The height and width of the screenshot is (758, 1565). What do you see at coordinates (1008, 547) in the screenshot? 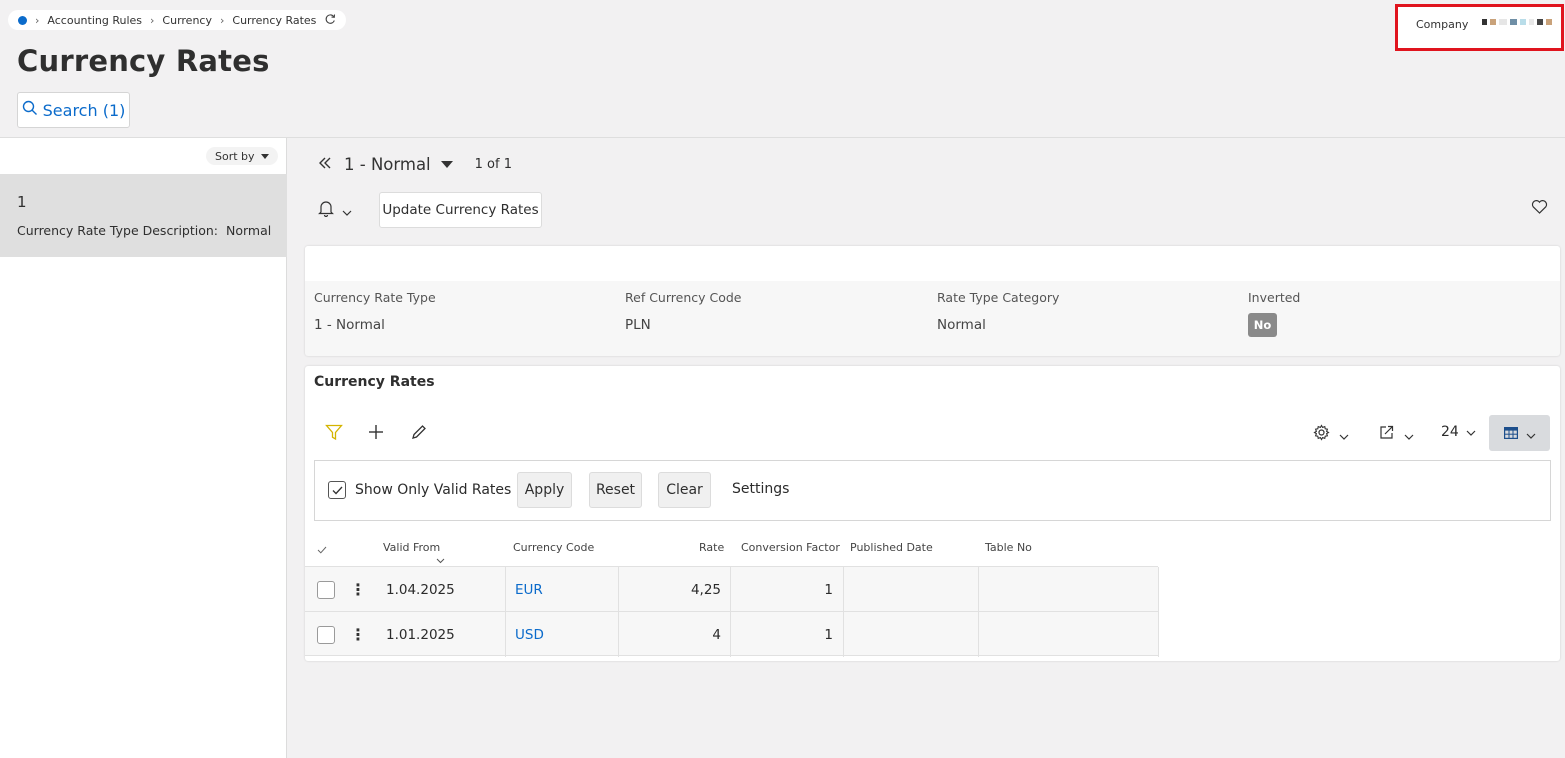
I see `column-table-no: Table No` at bounding box center [1008, 547].